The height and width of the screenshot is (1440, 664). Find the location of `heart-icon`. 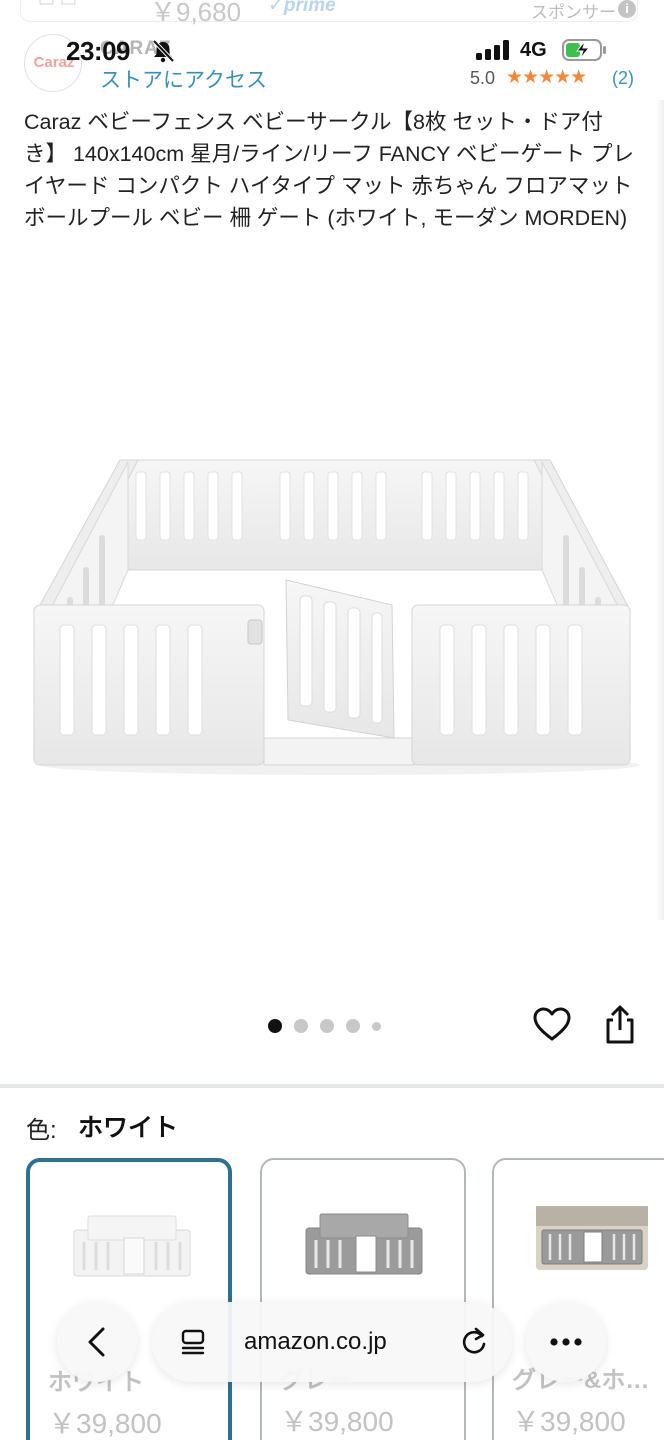

heart-icon is located at coordinates (552, 1025).